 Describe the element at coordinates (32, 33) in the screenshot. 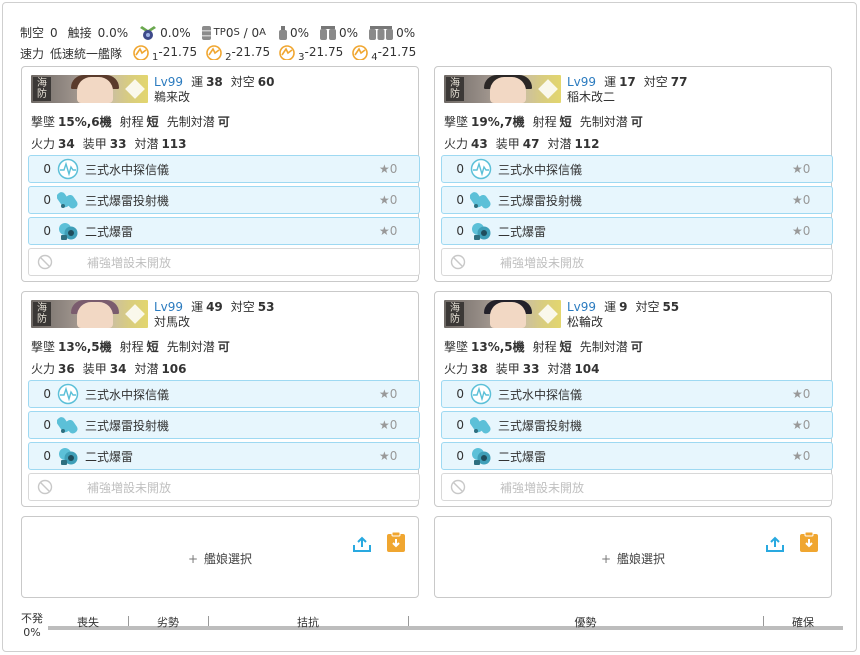

I see `air-power-label: 制空` at that location.